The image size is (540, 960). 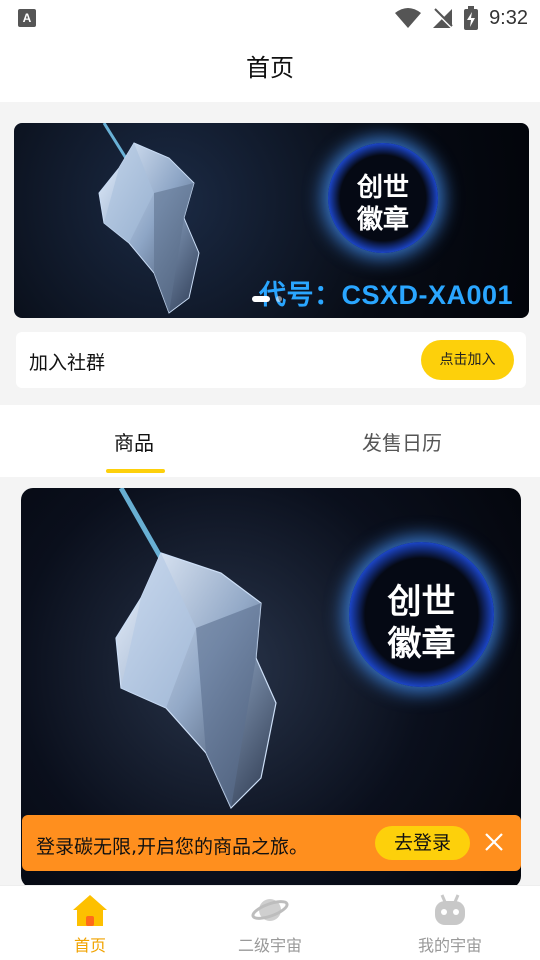 What do you see at coordinates (89, 945) in the screenshot?
I see `nav-label-home: 首页` at bounding box center [89, 945].